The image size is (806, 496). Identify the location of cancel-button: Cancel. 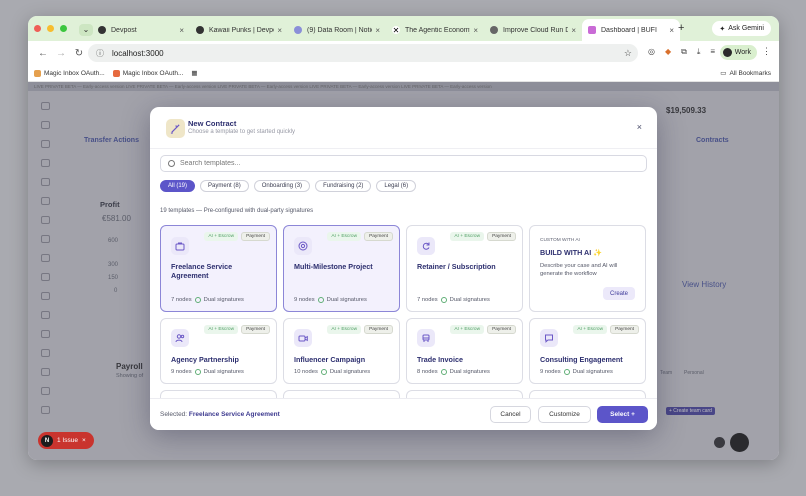
(510, 414).